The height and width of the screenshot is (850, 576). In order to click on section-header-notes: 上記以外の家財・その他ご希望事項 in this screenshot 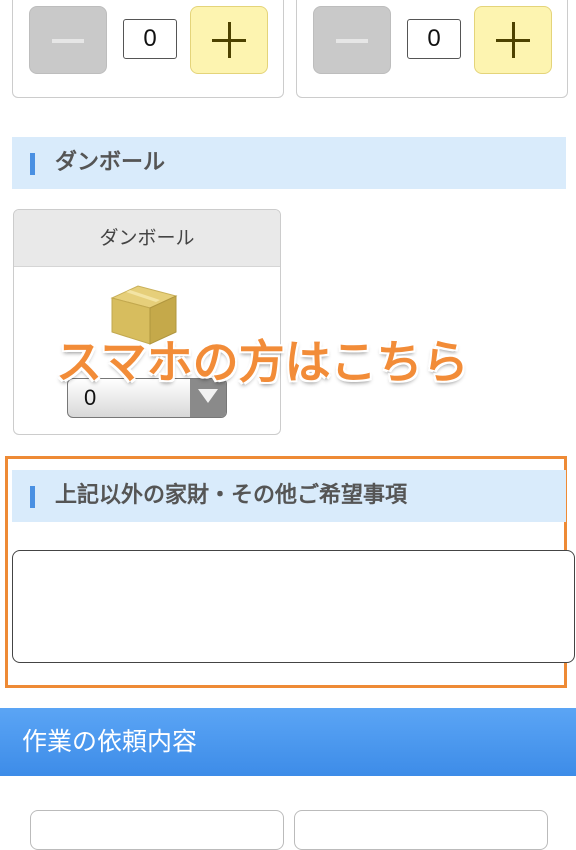, I will do `click(289, 496)`.